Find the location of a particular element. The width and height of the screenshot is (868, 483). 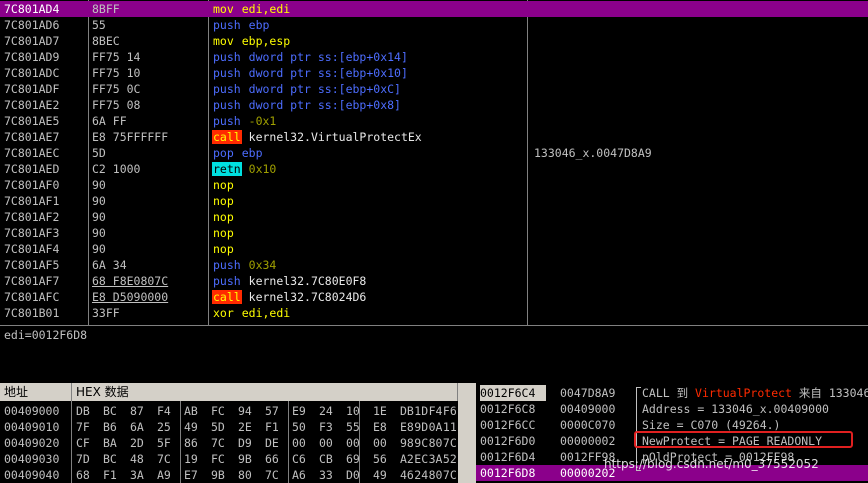

dump-byte: 2E is located at coordinates (245, 427).